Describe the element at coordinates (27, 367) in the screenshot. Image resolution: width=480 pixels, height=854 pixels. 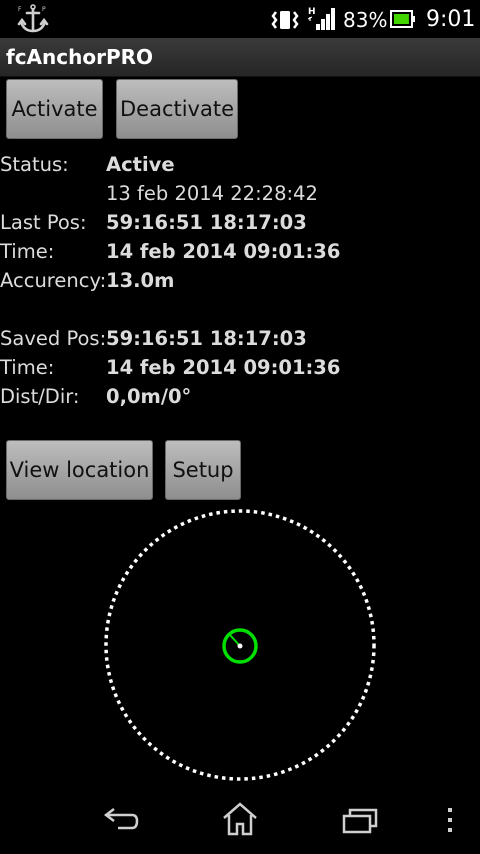
I see `saved-time-label: Time:` at that location.